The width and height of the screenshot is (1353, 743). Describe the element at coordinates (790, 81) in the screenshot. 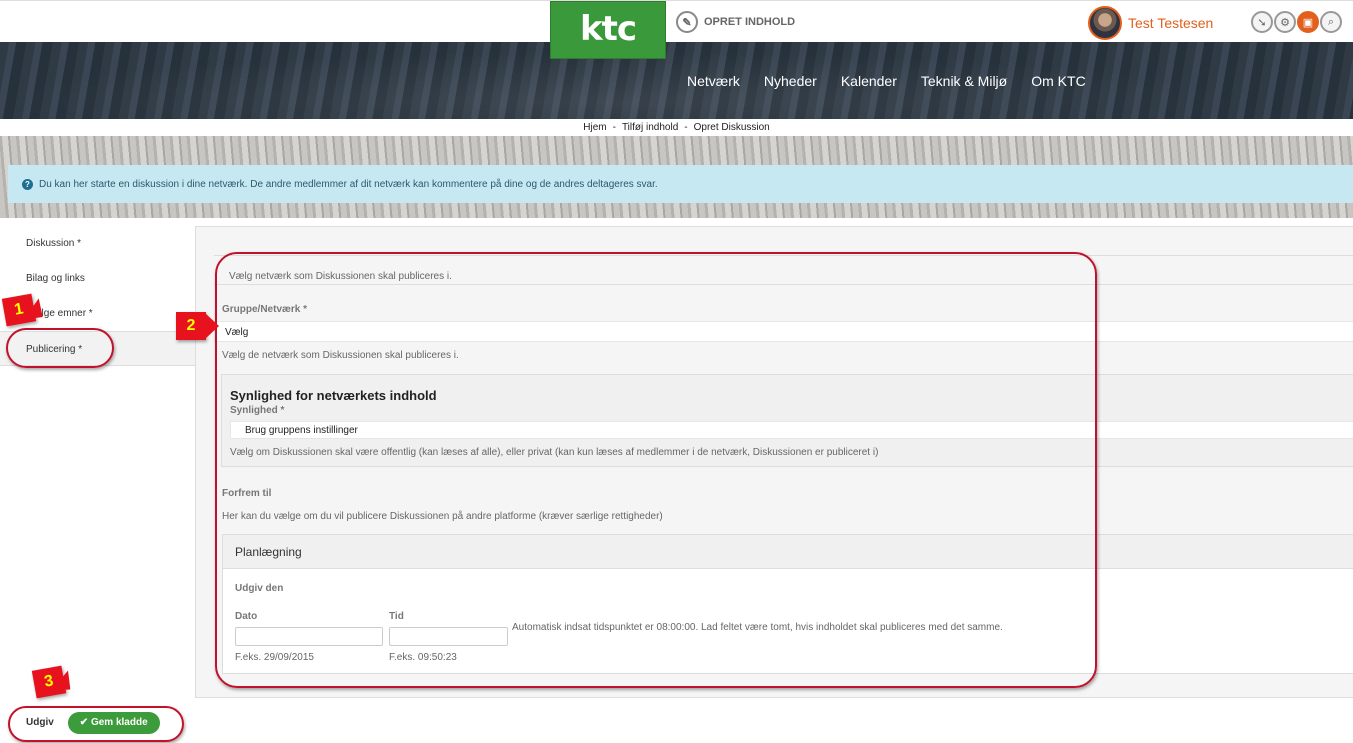

I see `nav-item-nyheder: Nyheder` at that location.